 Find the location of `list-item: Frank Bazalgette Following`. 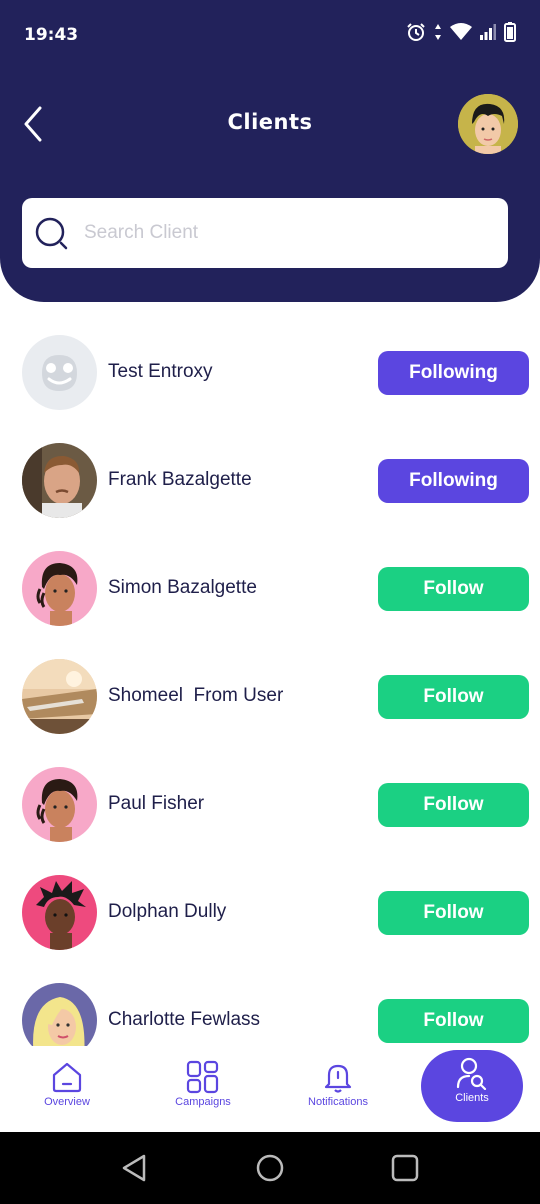

list-item: Frank Bazalgette Following is located at coordinates (270, 481).